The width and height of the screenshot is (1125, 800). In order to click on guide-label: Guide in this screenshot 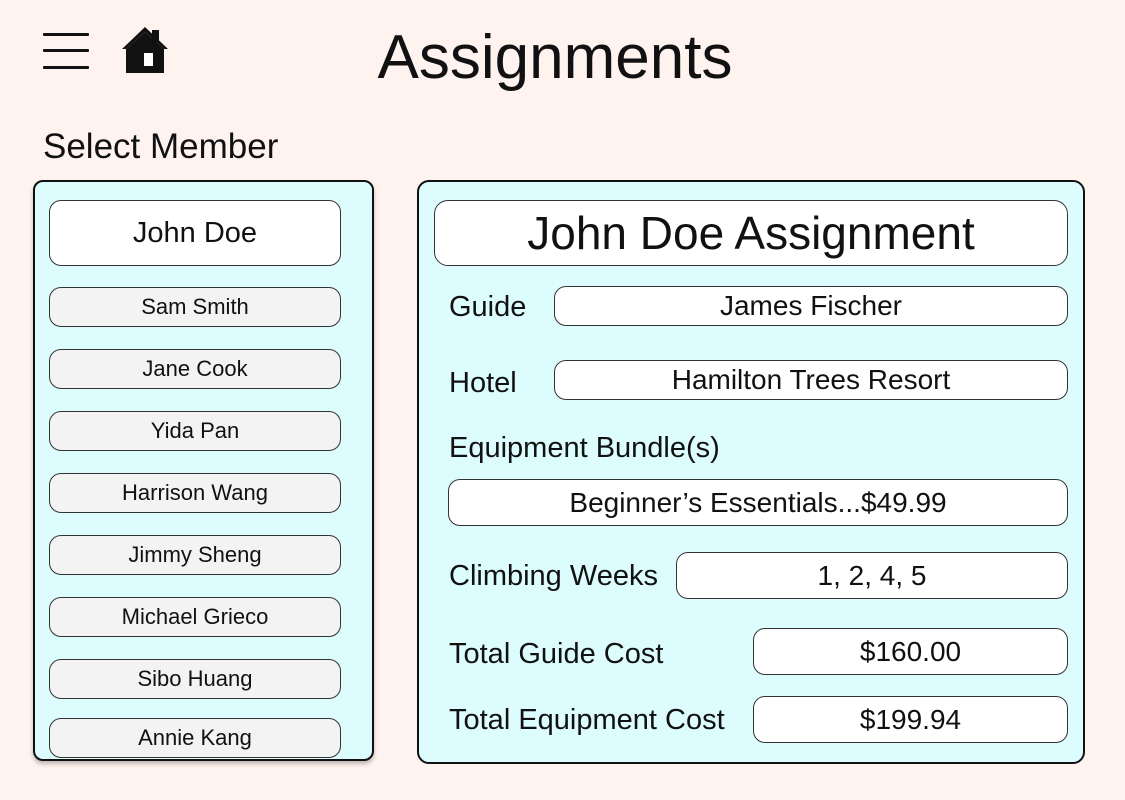, I will do `click(488, 307)`.